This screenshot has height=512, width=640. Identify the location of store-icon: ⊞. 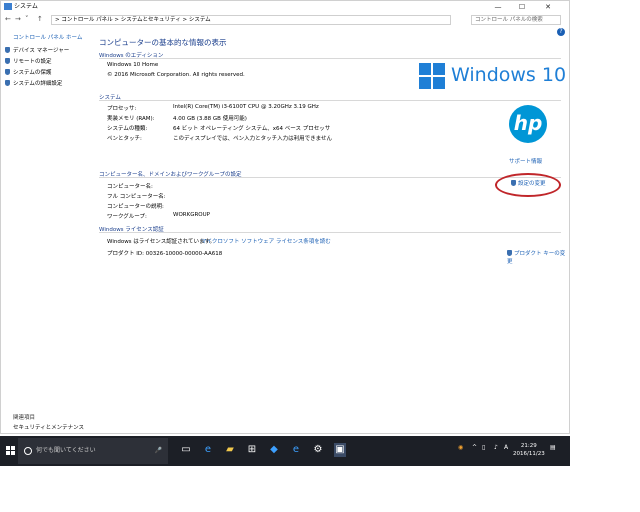
(252, 450).